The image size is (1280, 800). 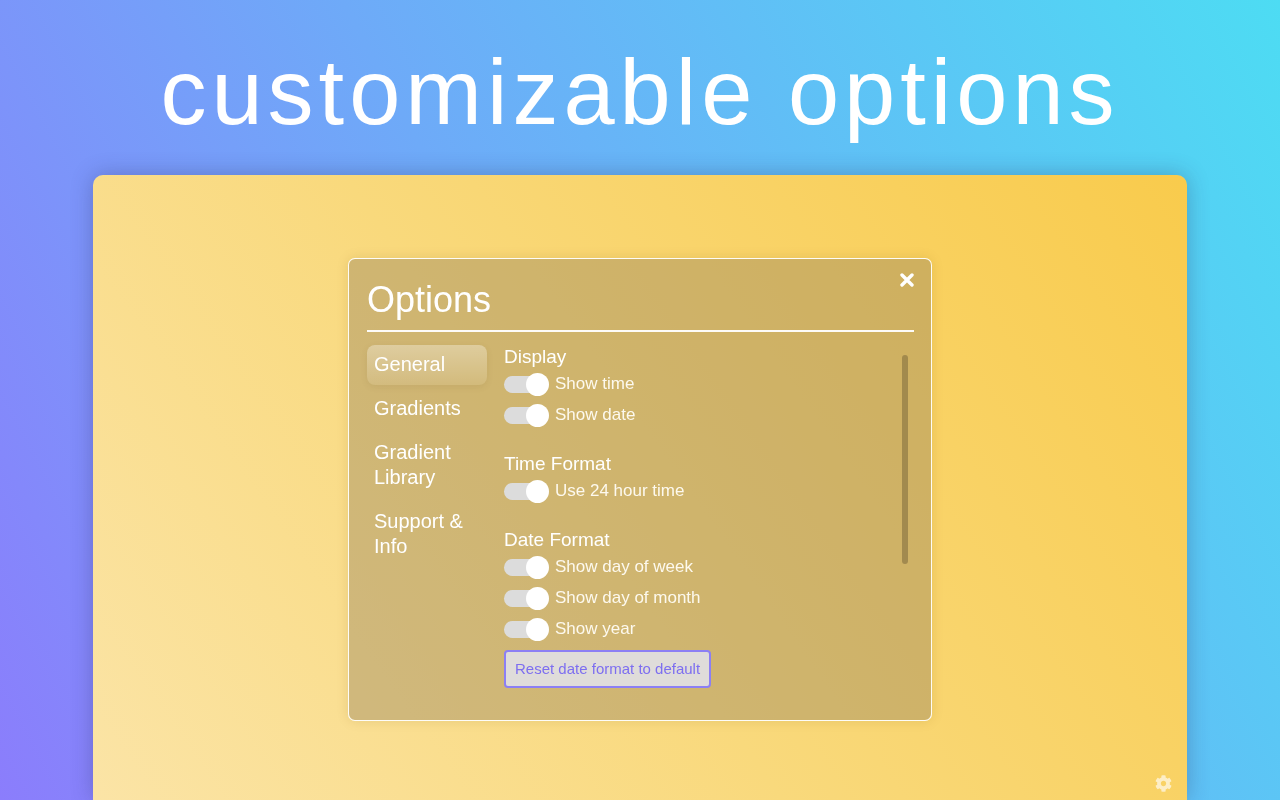 What do you see at coordinates (427, 364) in the screenshot?
I see `nav-tab: General` at bounding box center [427, 364].